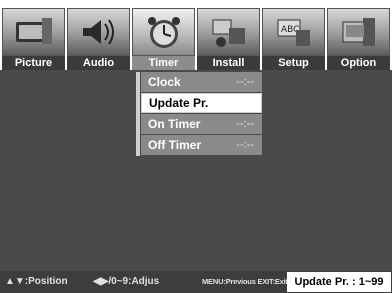 The height and width of the screenshot is (293, 392). Describe the element at coordinates (98, 63) in the screenshot. I see `tab-label: Audio` at that location.